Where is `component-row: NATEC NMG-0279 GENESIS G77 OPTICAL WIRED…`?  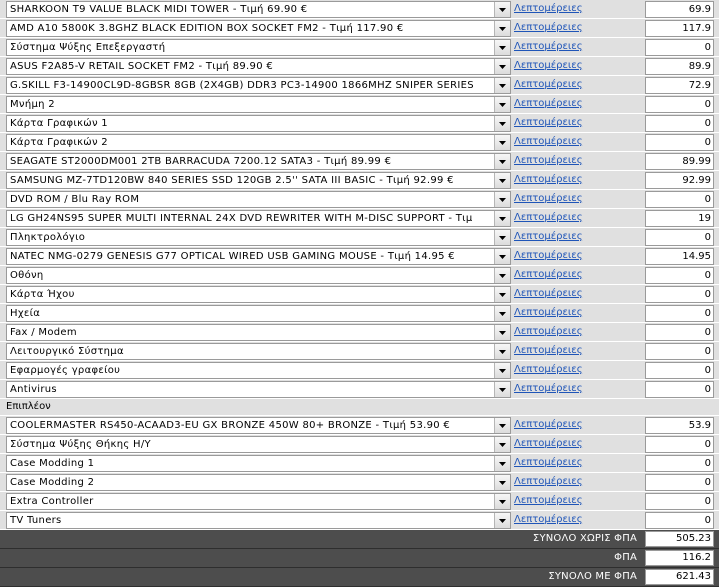
component-row: NATEC NMG-0279 GENESIS G77 OPTICAL WIRED… is located at coordinates (359, 256).